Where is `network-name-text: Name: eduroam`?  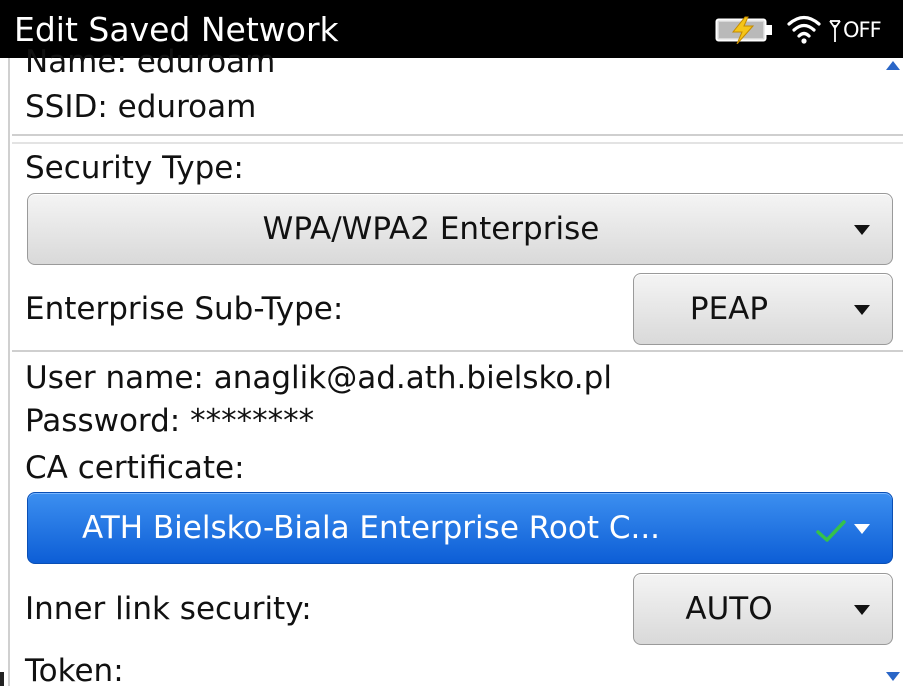 network-name-text: Name: eduroam is located at coordinates (150, 62).